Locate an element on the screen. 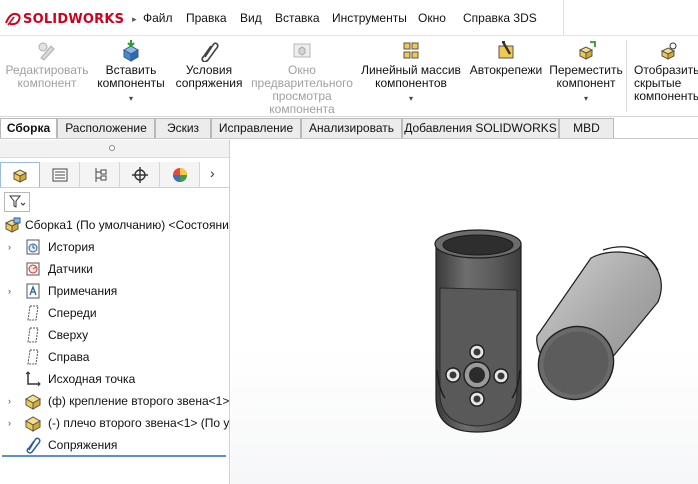 This screenshot has width=698, height=484. tree-row-part-mount: › (ф) крепление второго звена<1> is located at coordinates (115, 401).